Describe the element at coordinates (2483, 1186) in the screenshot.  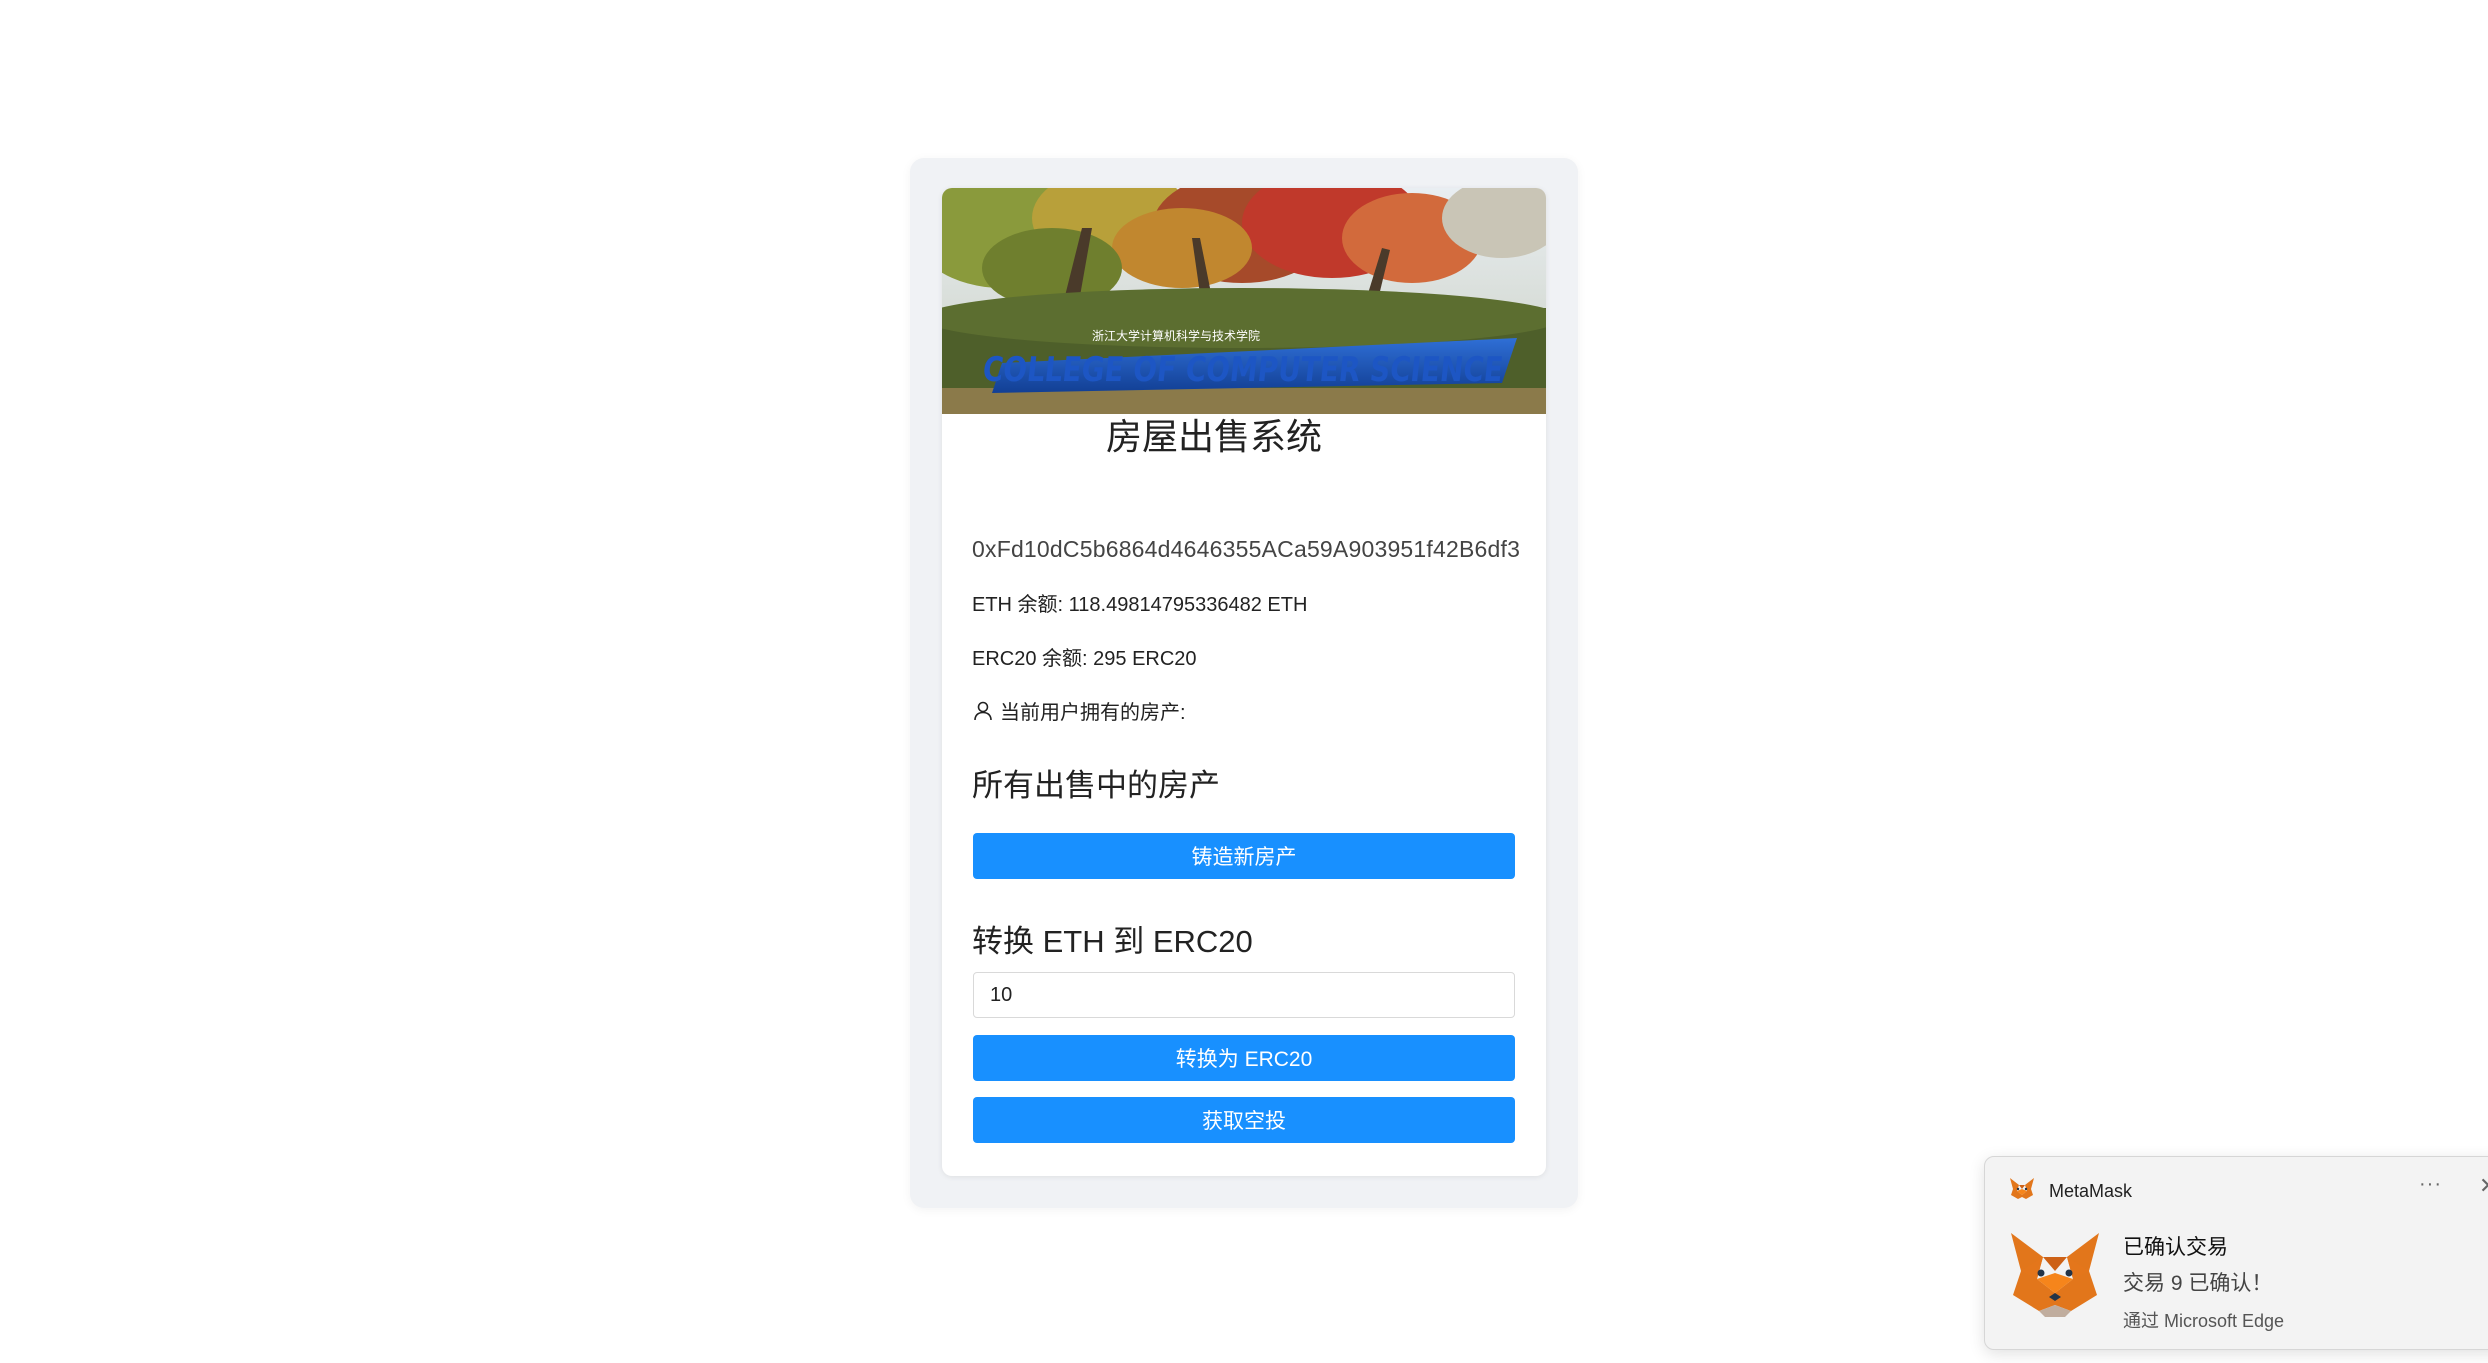
I see `close-icon: ✕` at that location.